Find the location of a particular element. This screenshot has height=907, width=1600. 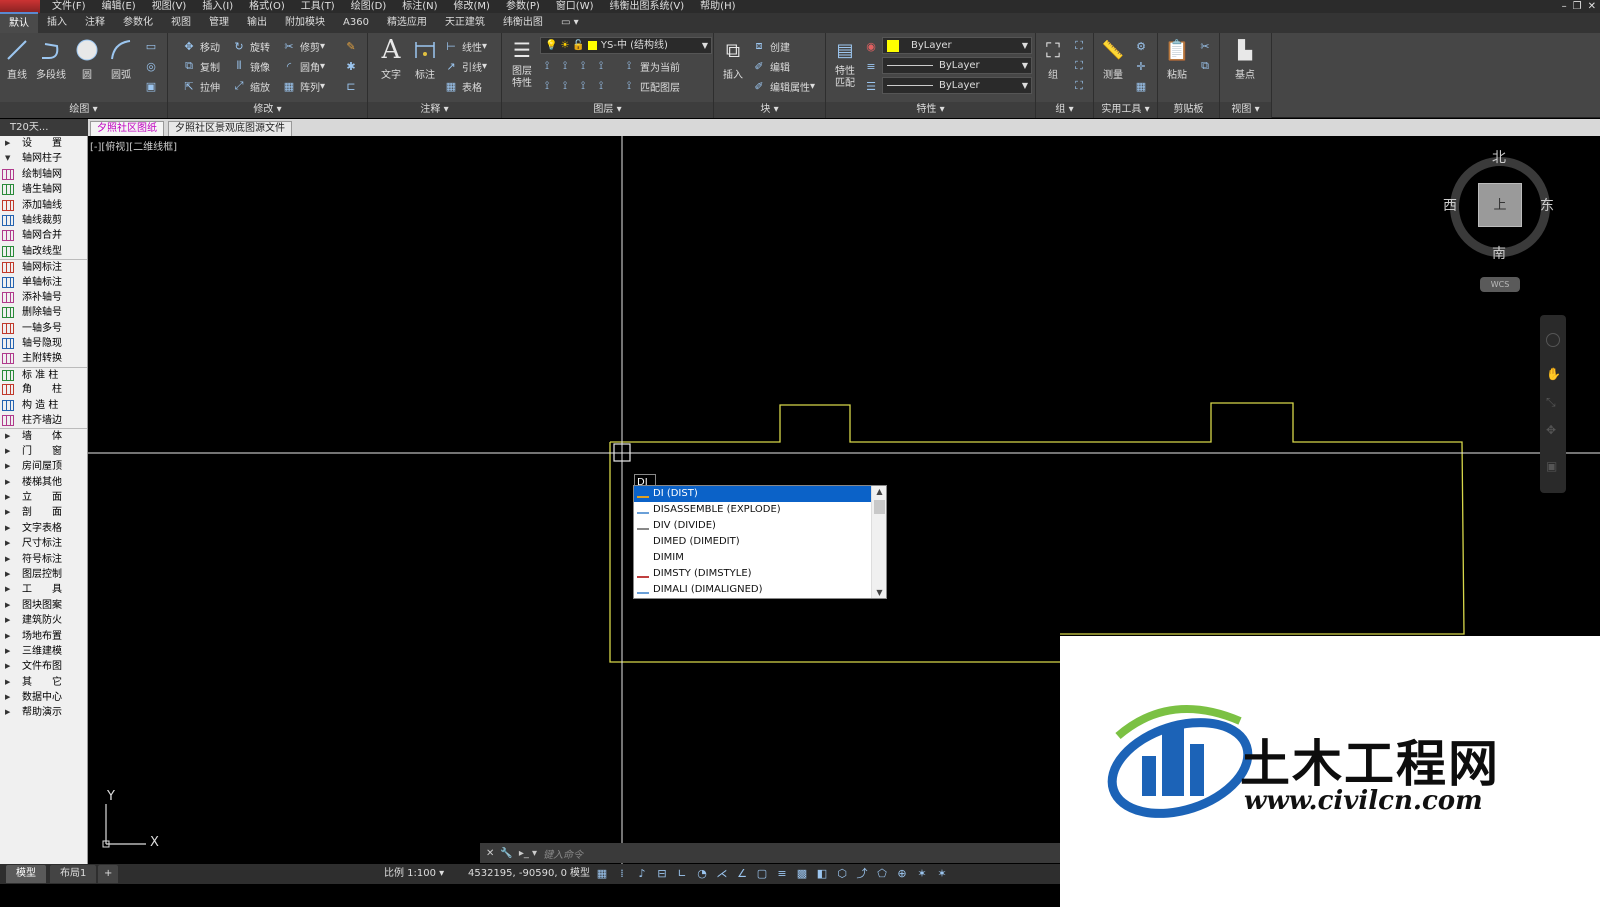

viewcube: 北 南 西 东 上 WCS is located at coordinates (1500, 220).